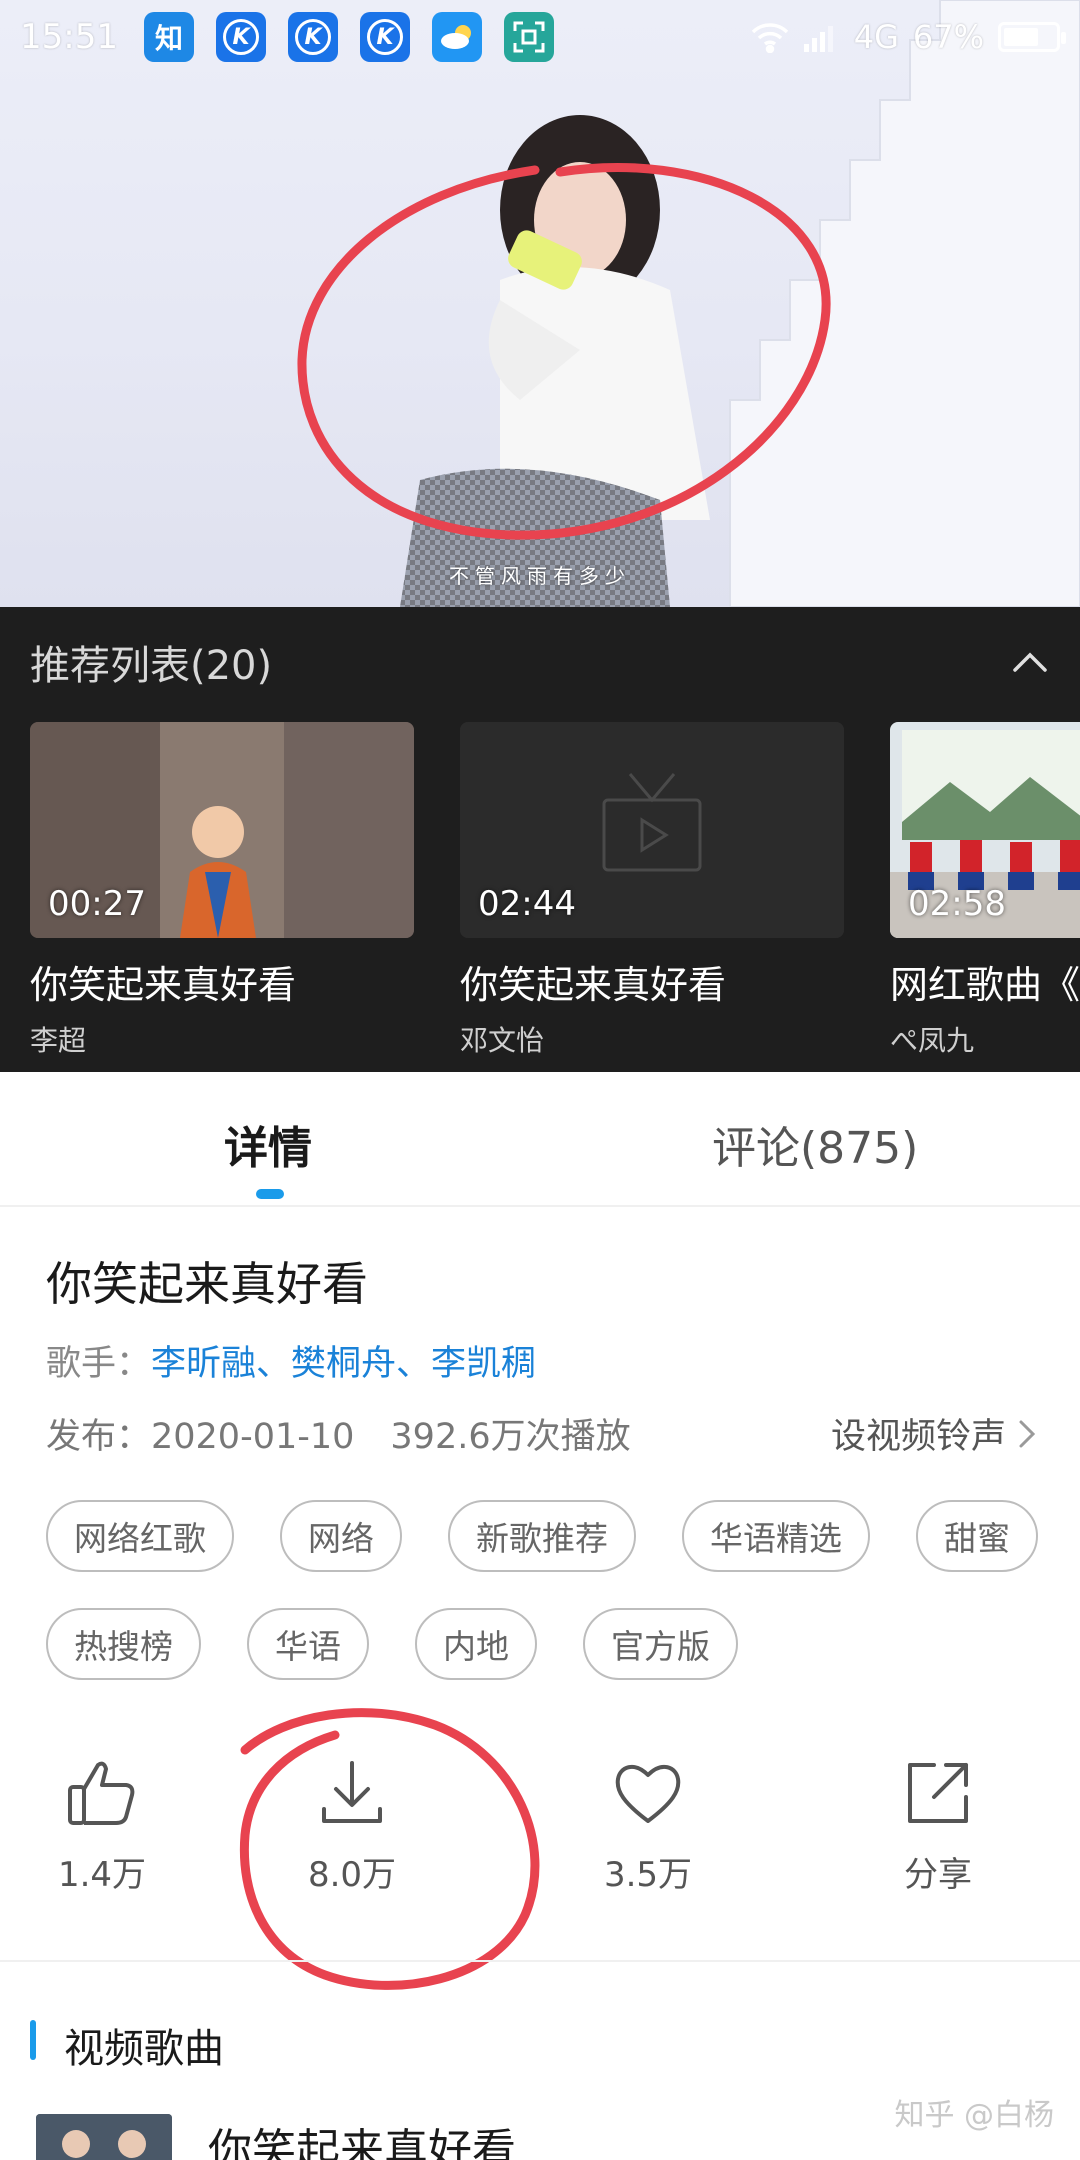  I want to click on set-ringtone-label: 设视频铃声, so click(918, 1437).